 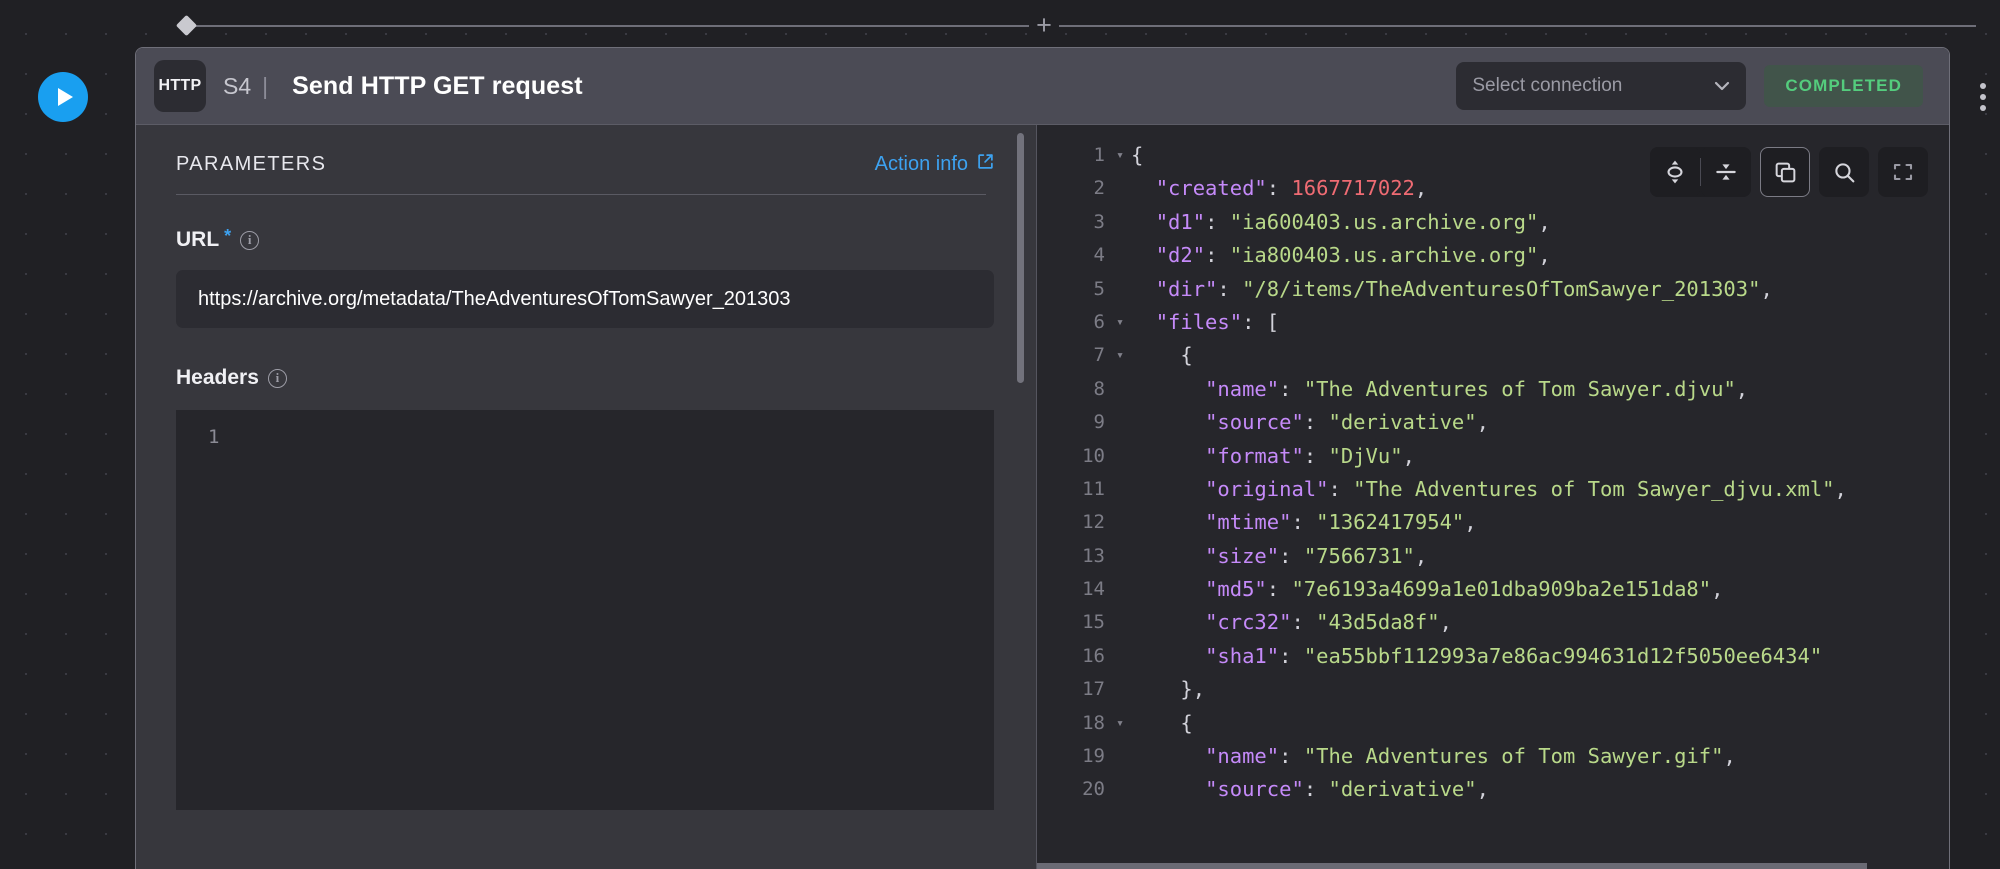 What do you see at coordinates (1328, 622) in the screenshot?
I see `json-line-content: "crc32": "43d5da8f",` at bounding box center [1328, 622].